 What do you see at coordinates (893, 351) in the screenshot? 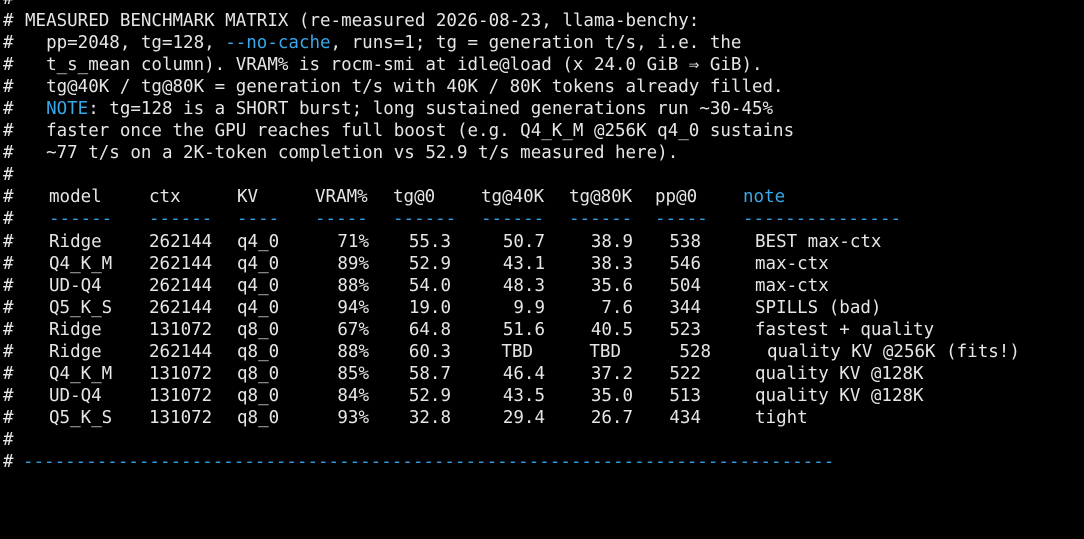
I see `table-cell-note: quality KV @256K (fits!)` at bounding box center [893, 351].